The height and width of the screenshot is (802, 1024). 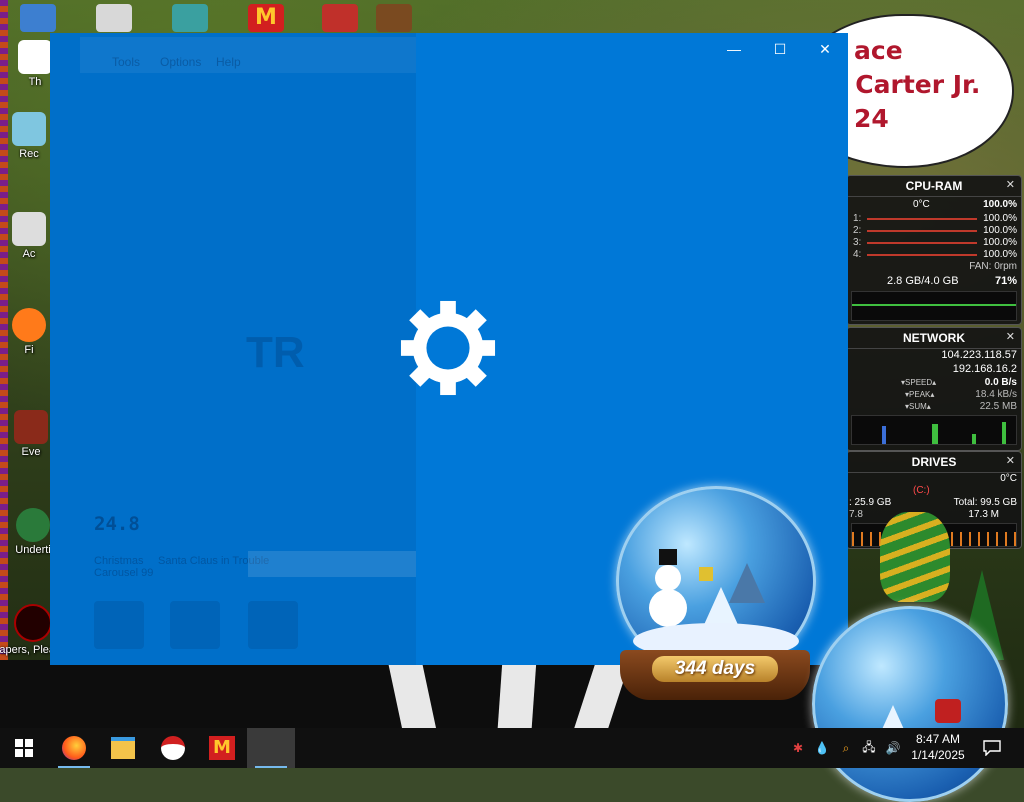 I want to click on fan-speed: FAN: 0rpm, so click(x=993, y=266).